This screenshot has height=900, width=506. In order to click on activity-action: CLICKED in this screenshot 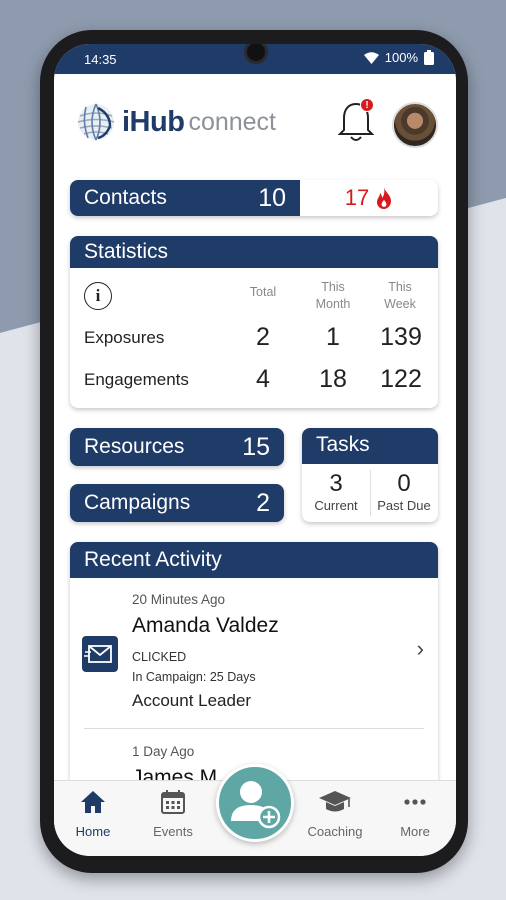, I will do `click(159, 657)`.